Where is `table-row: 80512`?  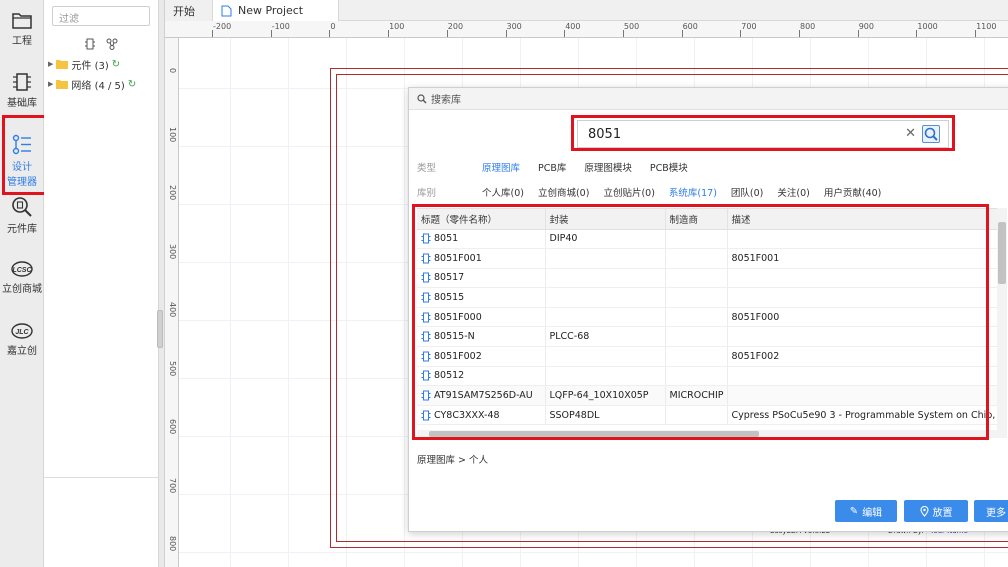 table-row: 80512 is located at coordinates (707, 376).